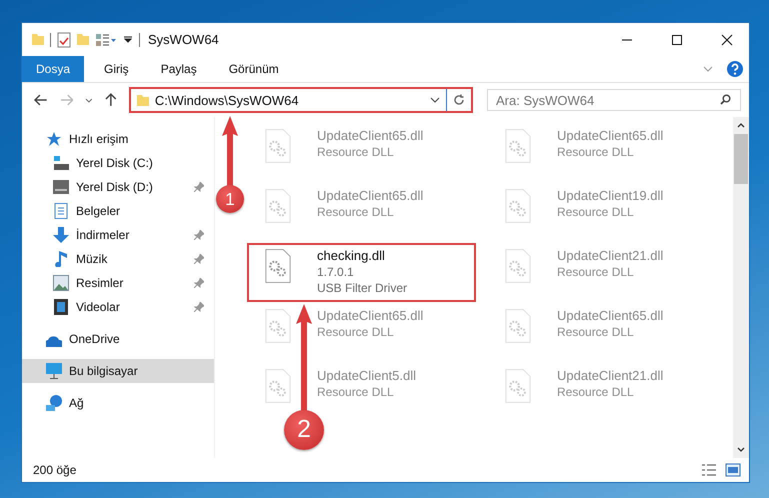 This screenshot has height=498, width=769. I want to click on drive-icon, so click(61, 187).